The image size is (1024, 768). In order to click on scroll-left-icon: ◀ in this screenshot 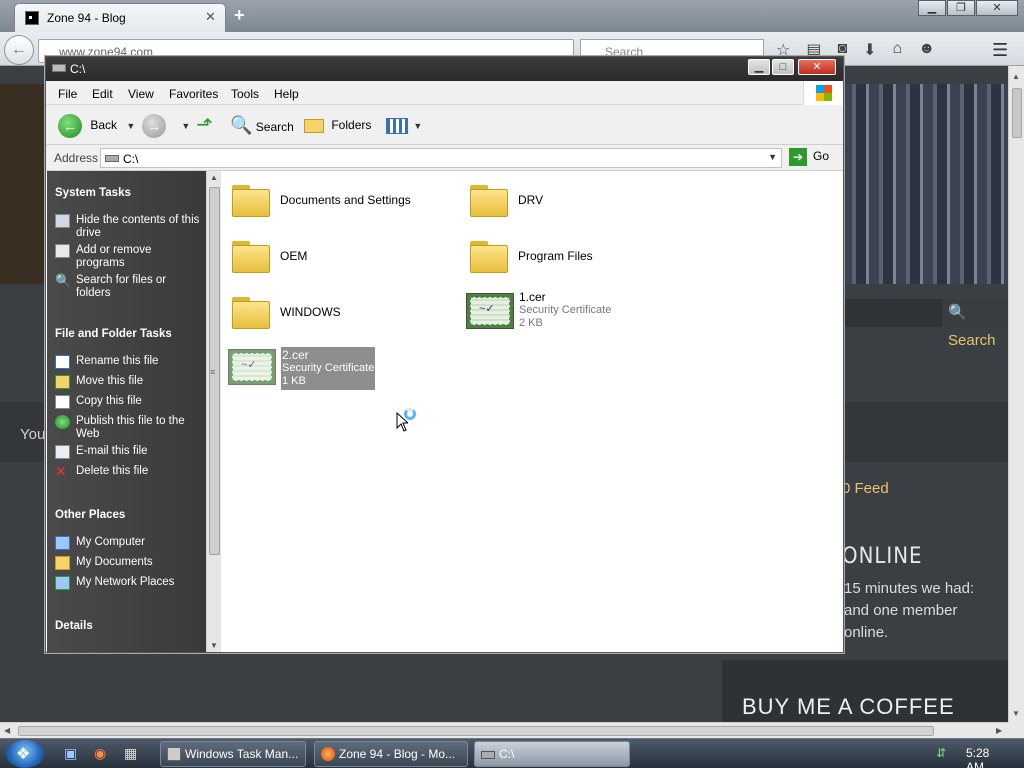, I will do `click(7, 730)`.